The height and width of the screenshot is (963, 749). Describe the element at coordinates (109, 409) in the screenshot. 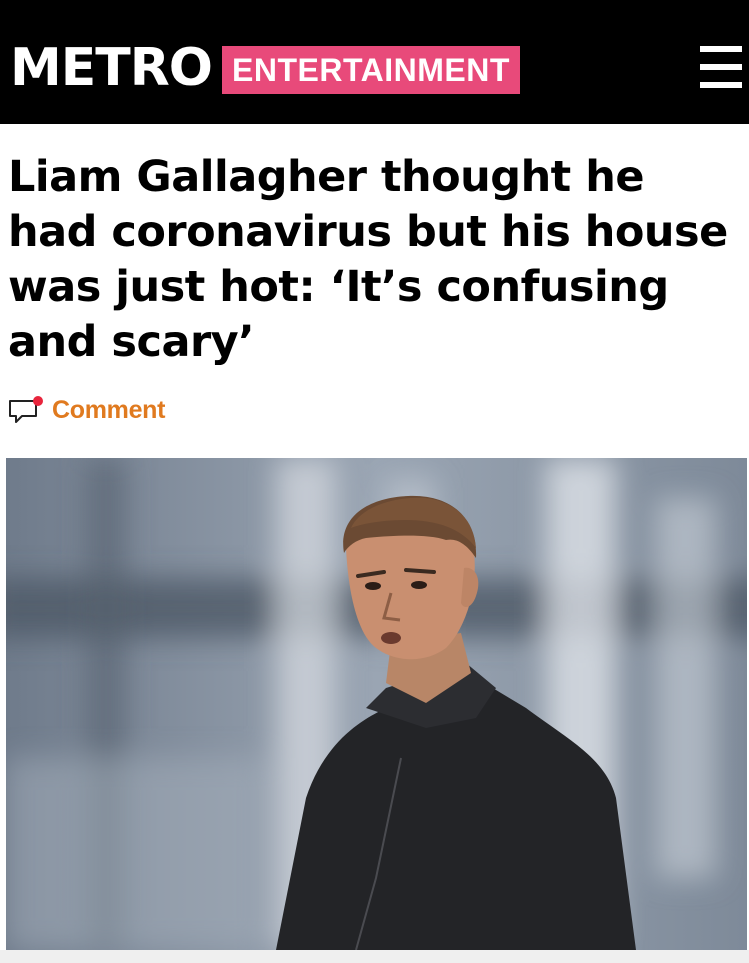

I see `comment-label: Comment` at that location.